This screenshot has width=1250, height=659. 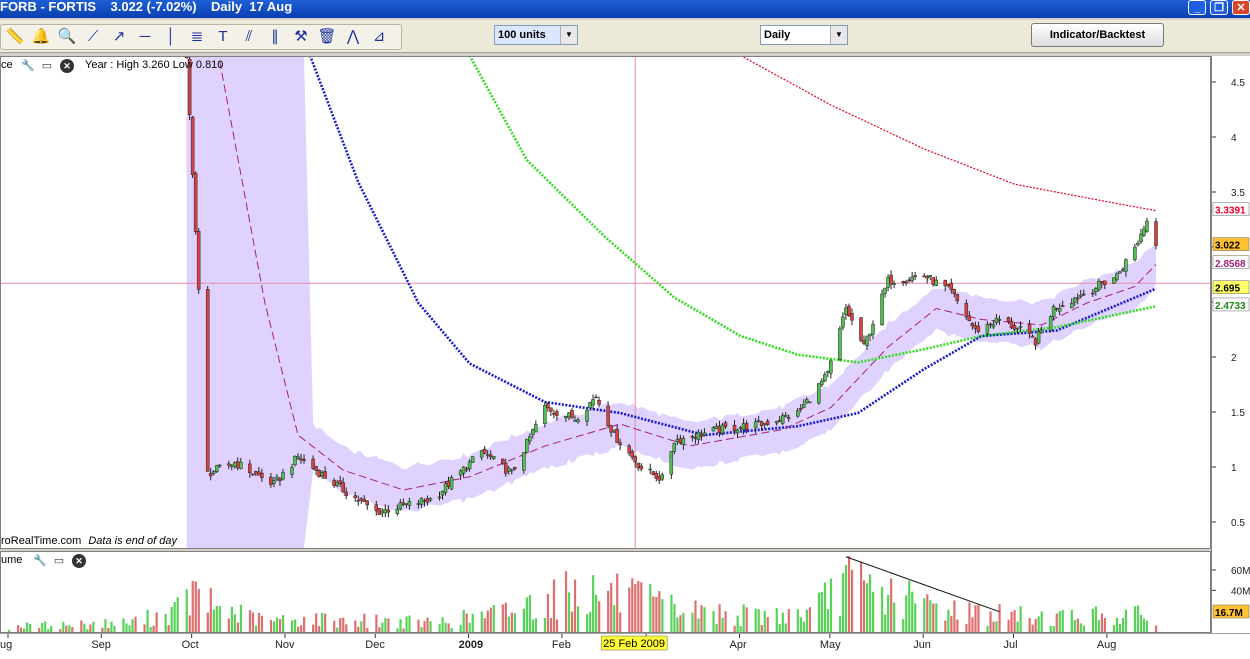 I want to click on trash-icon: 🗑, so click(x=327, y=37).